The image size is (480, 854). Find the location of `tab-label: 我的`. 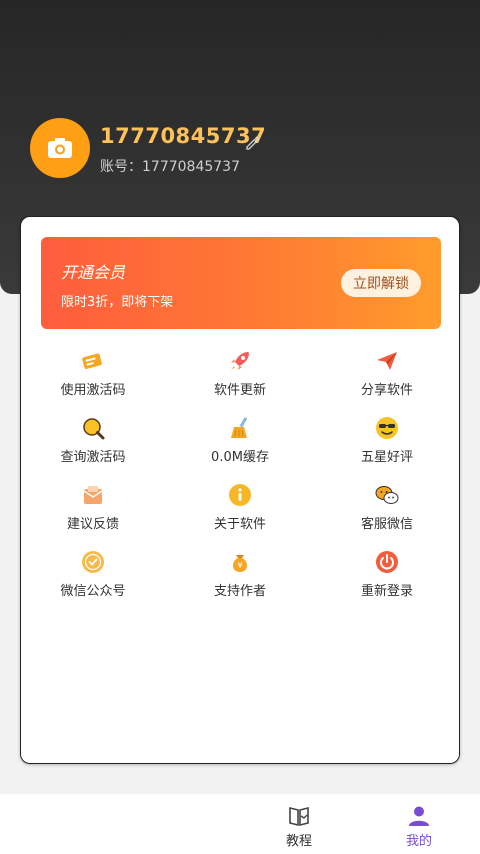

tab-label: 我的 is located at coordinates (418, 841).